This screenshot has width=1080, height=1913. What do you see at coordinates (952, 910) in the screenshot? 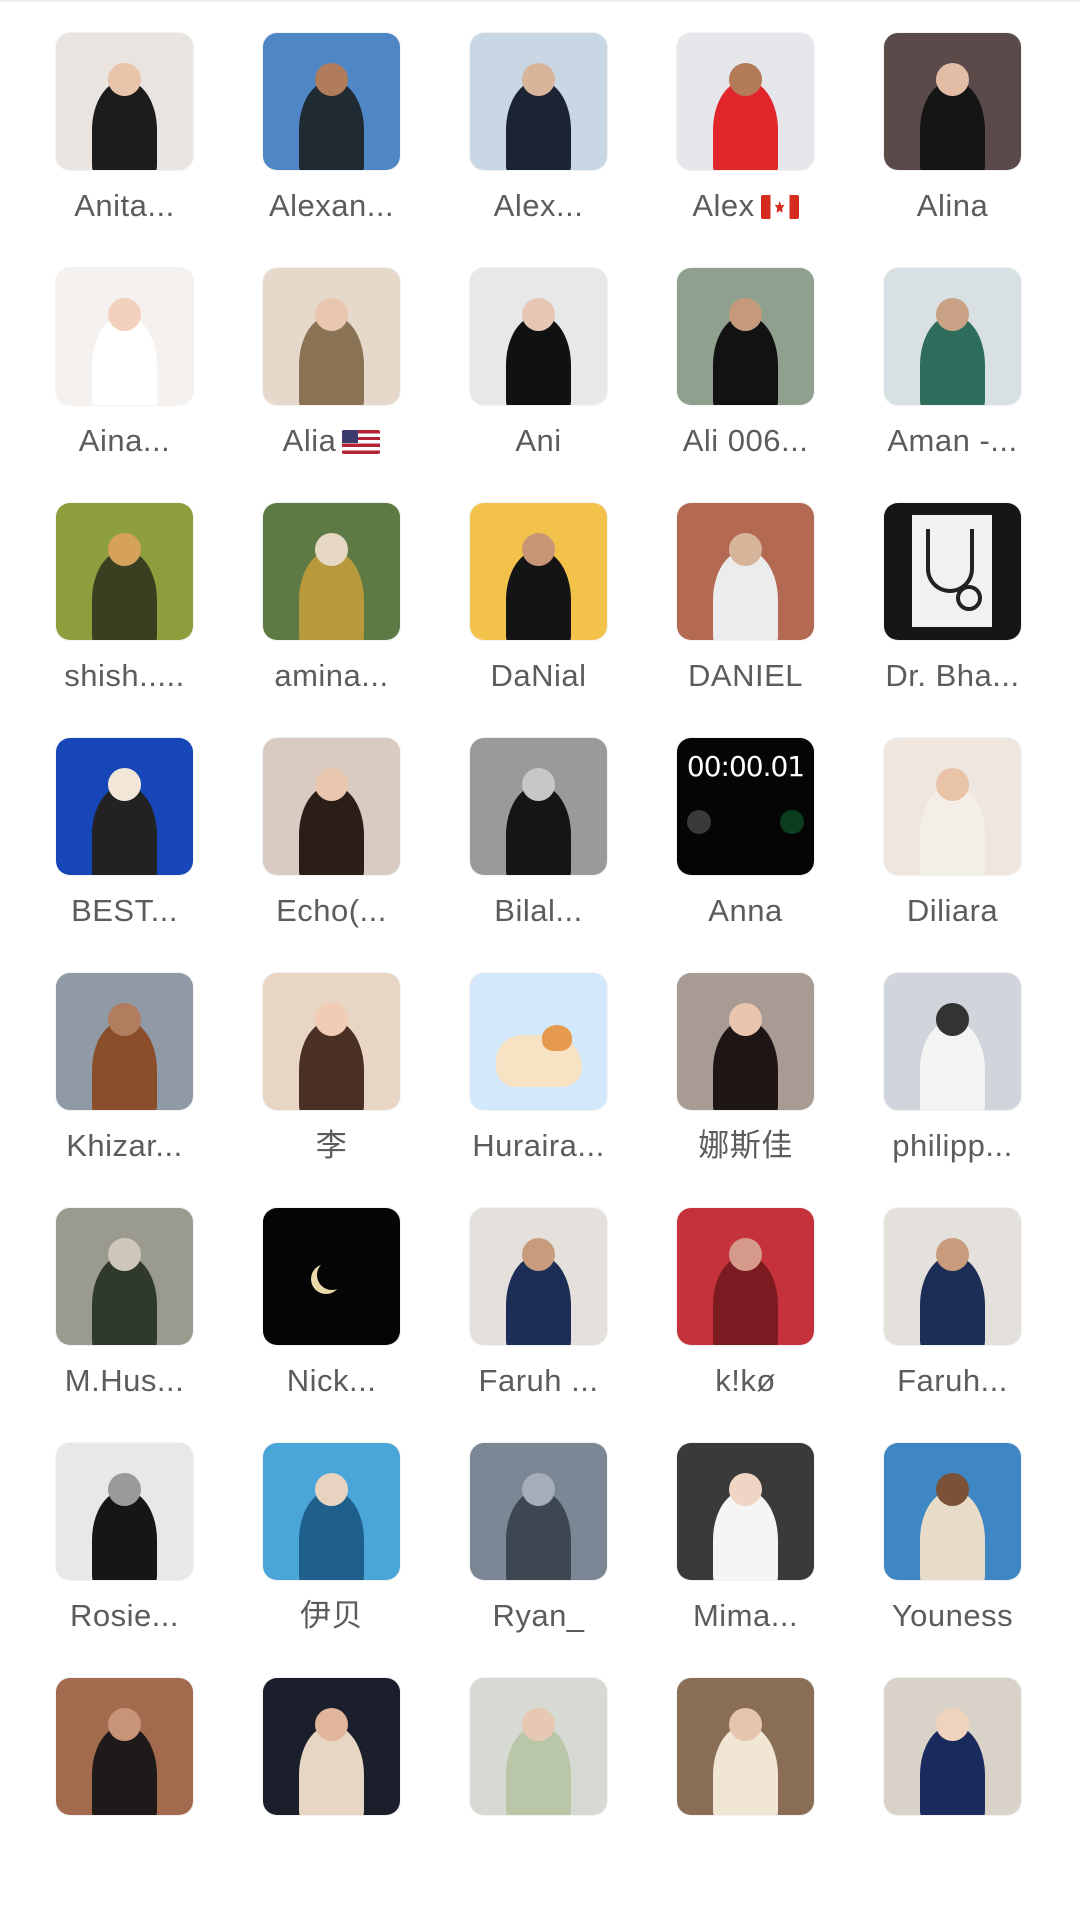
I see `contact-name-text: Diliara` at bounding box center [952, 910].